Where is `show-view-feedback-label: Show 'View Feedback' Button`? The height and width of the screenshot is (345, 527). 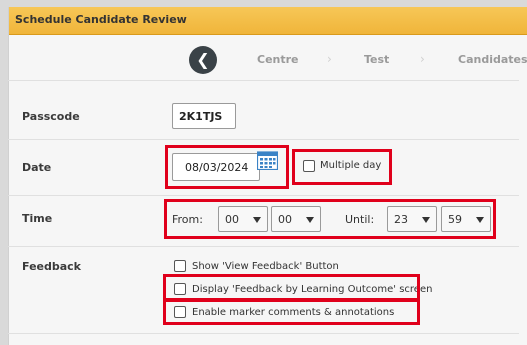 show-view-feedback-label: Show 'View Feedback' Button is located at coordinates (265, 266).